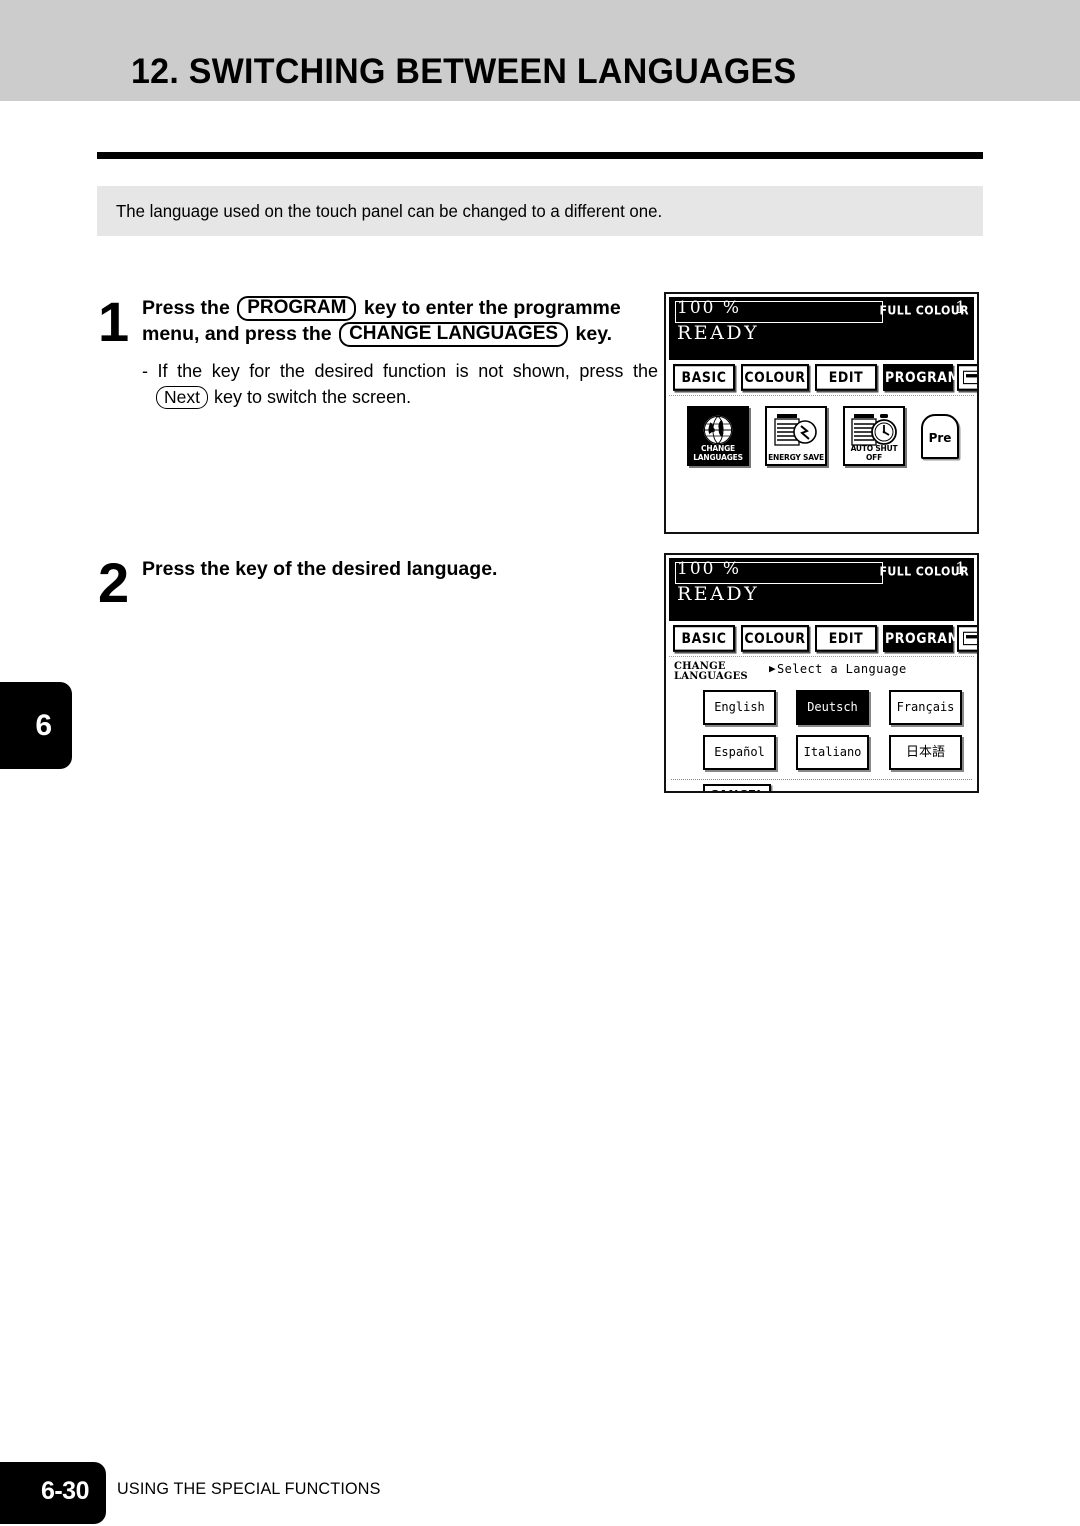  What do you see at coordinates (718, 430) in the screenshot?
I see `globe-icon` at bounding box center [718, 430].